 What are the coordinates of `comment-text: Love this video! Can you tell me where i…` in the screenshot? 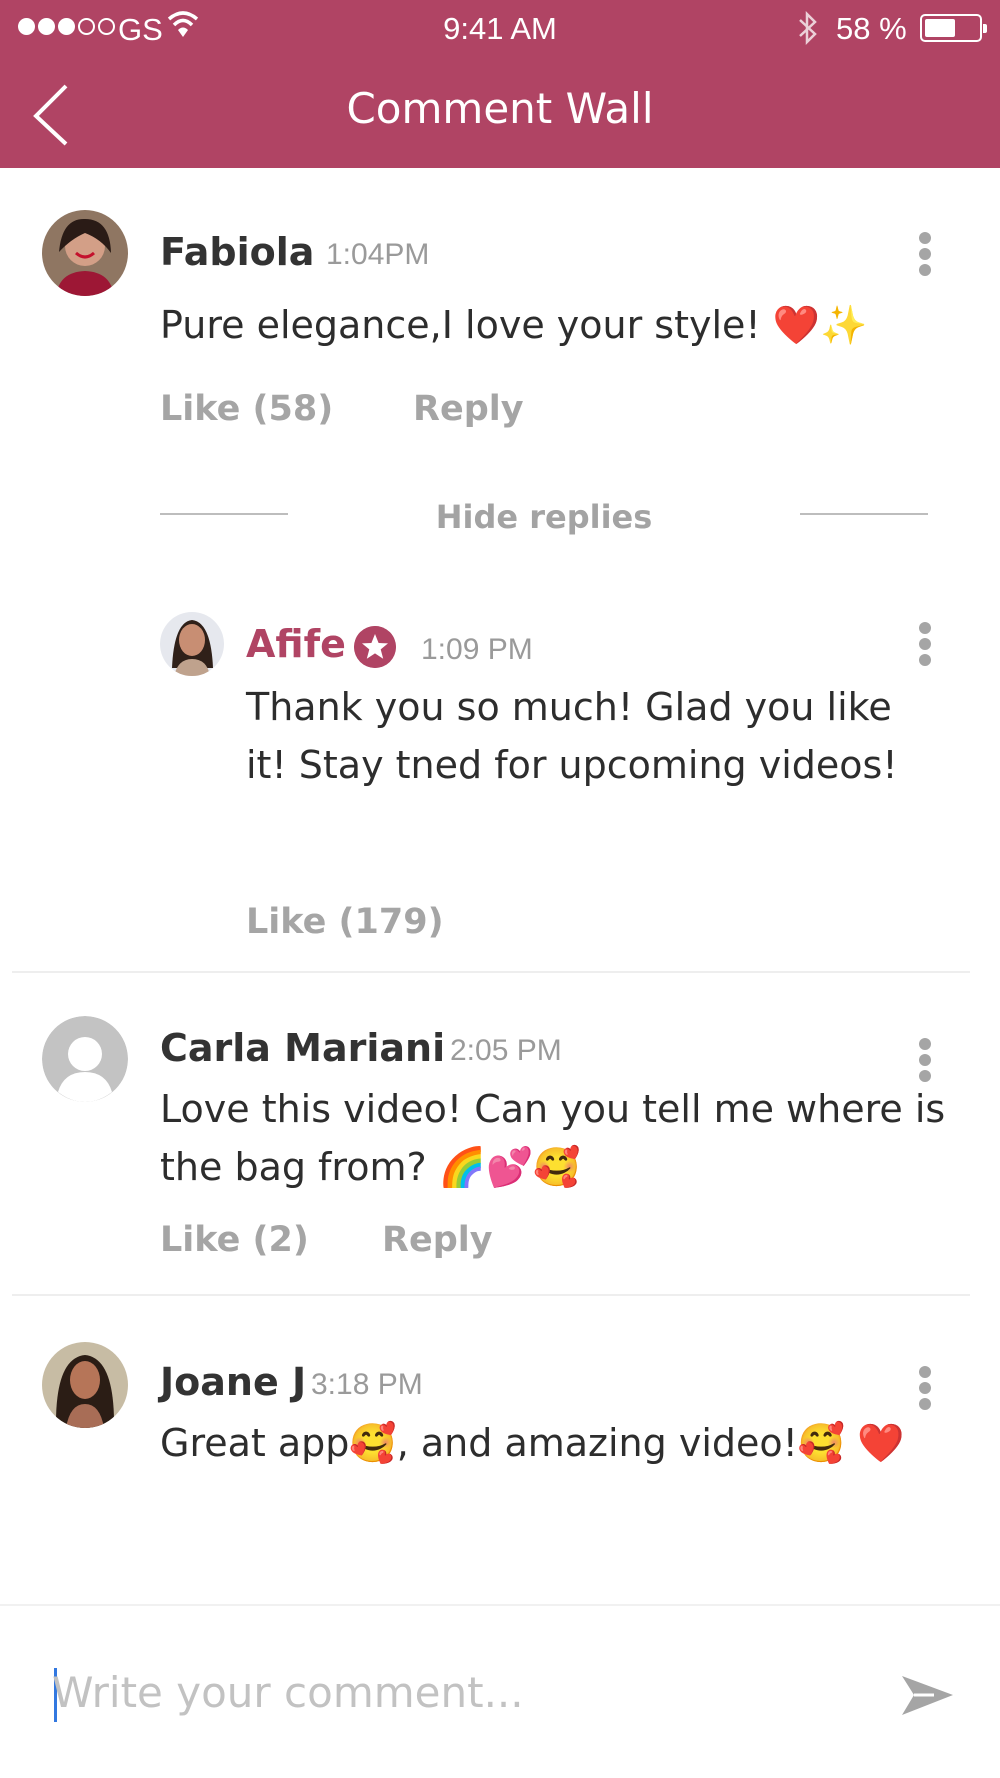 It's located at (553, 1138).